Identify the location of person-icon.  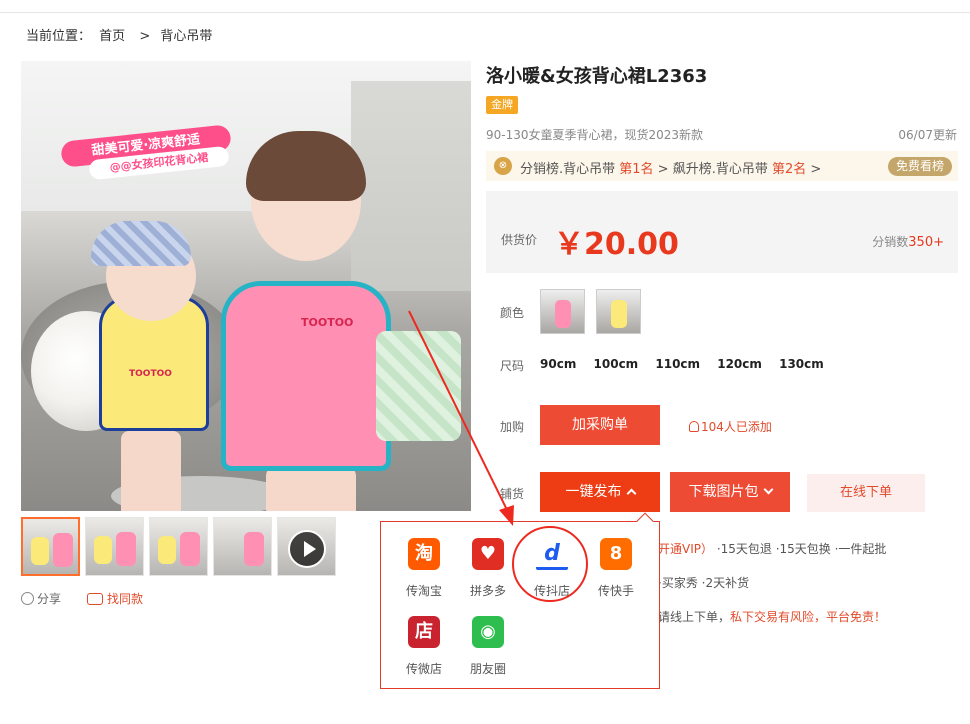
(694, 426).